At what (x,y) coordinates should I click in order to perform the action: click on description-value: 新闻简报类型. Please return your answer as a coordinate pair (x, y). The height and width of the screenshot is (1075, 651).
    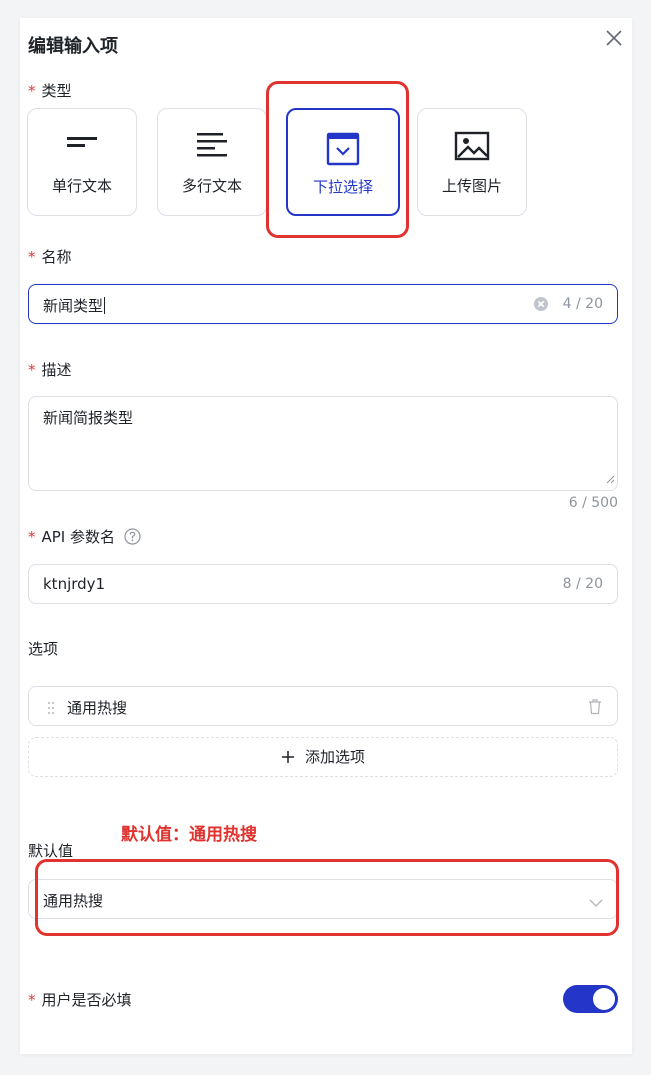
    Looking at the image, I should click on (88, 418).